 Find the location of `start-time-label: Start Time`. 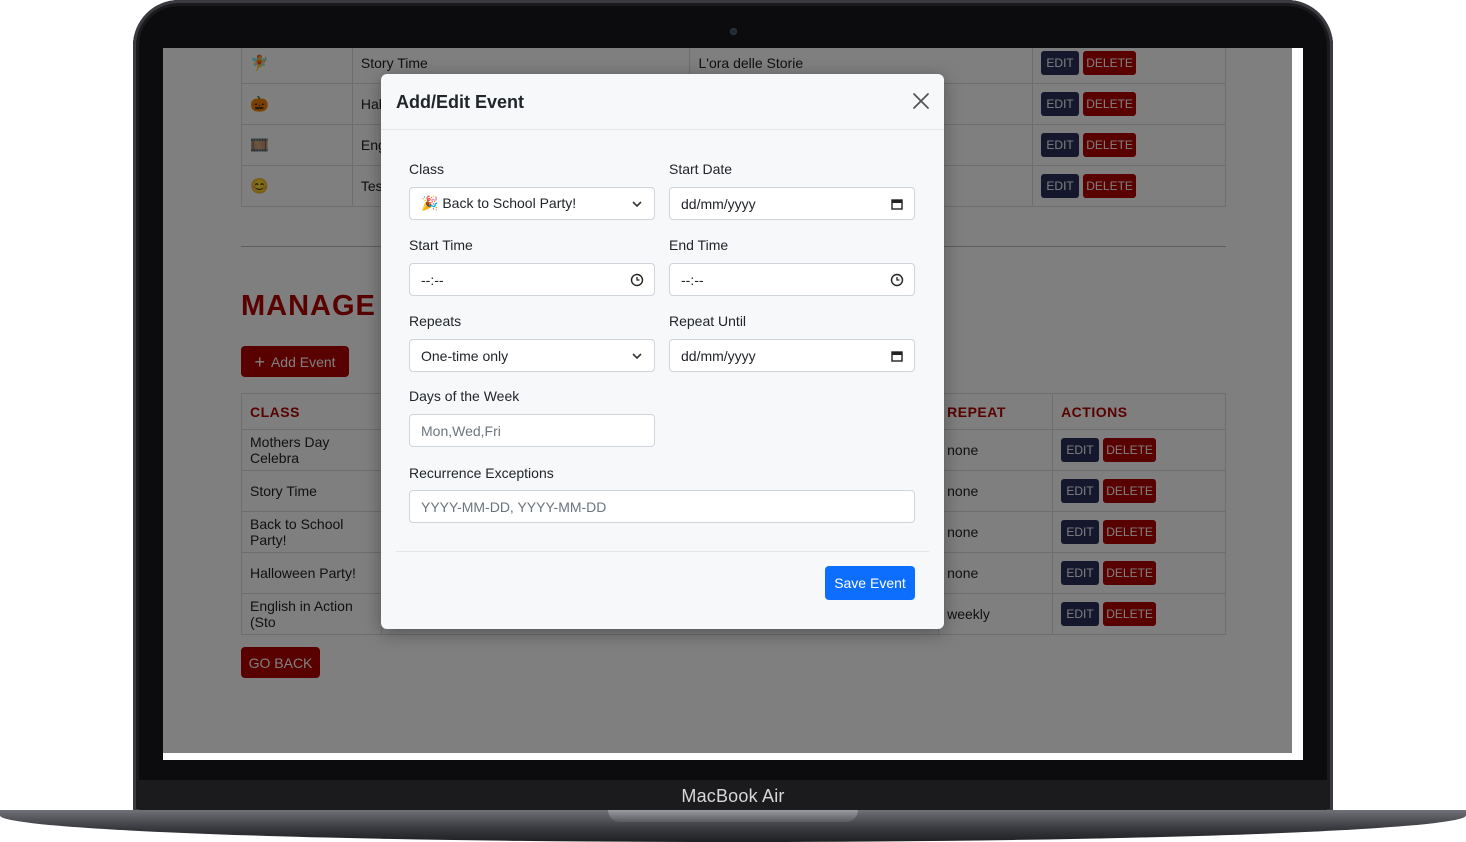

start-time-label: Start Time is located at coordinates (441, 245).